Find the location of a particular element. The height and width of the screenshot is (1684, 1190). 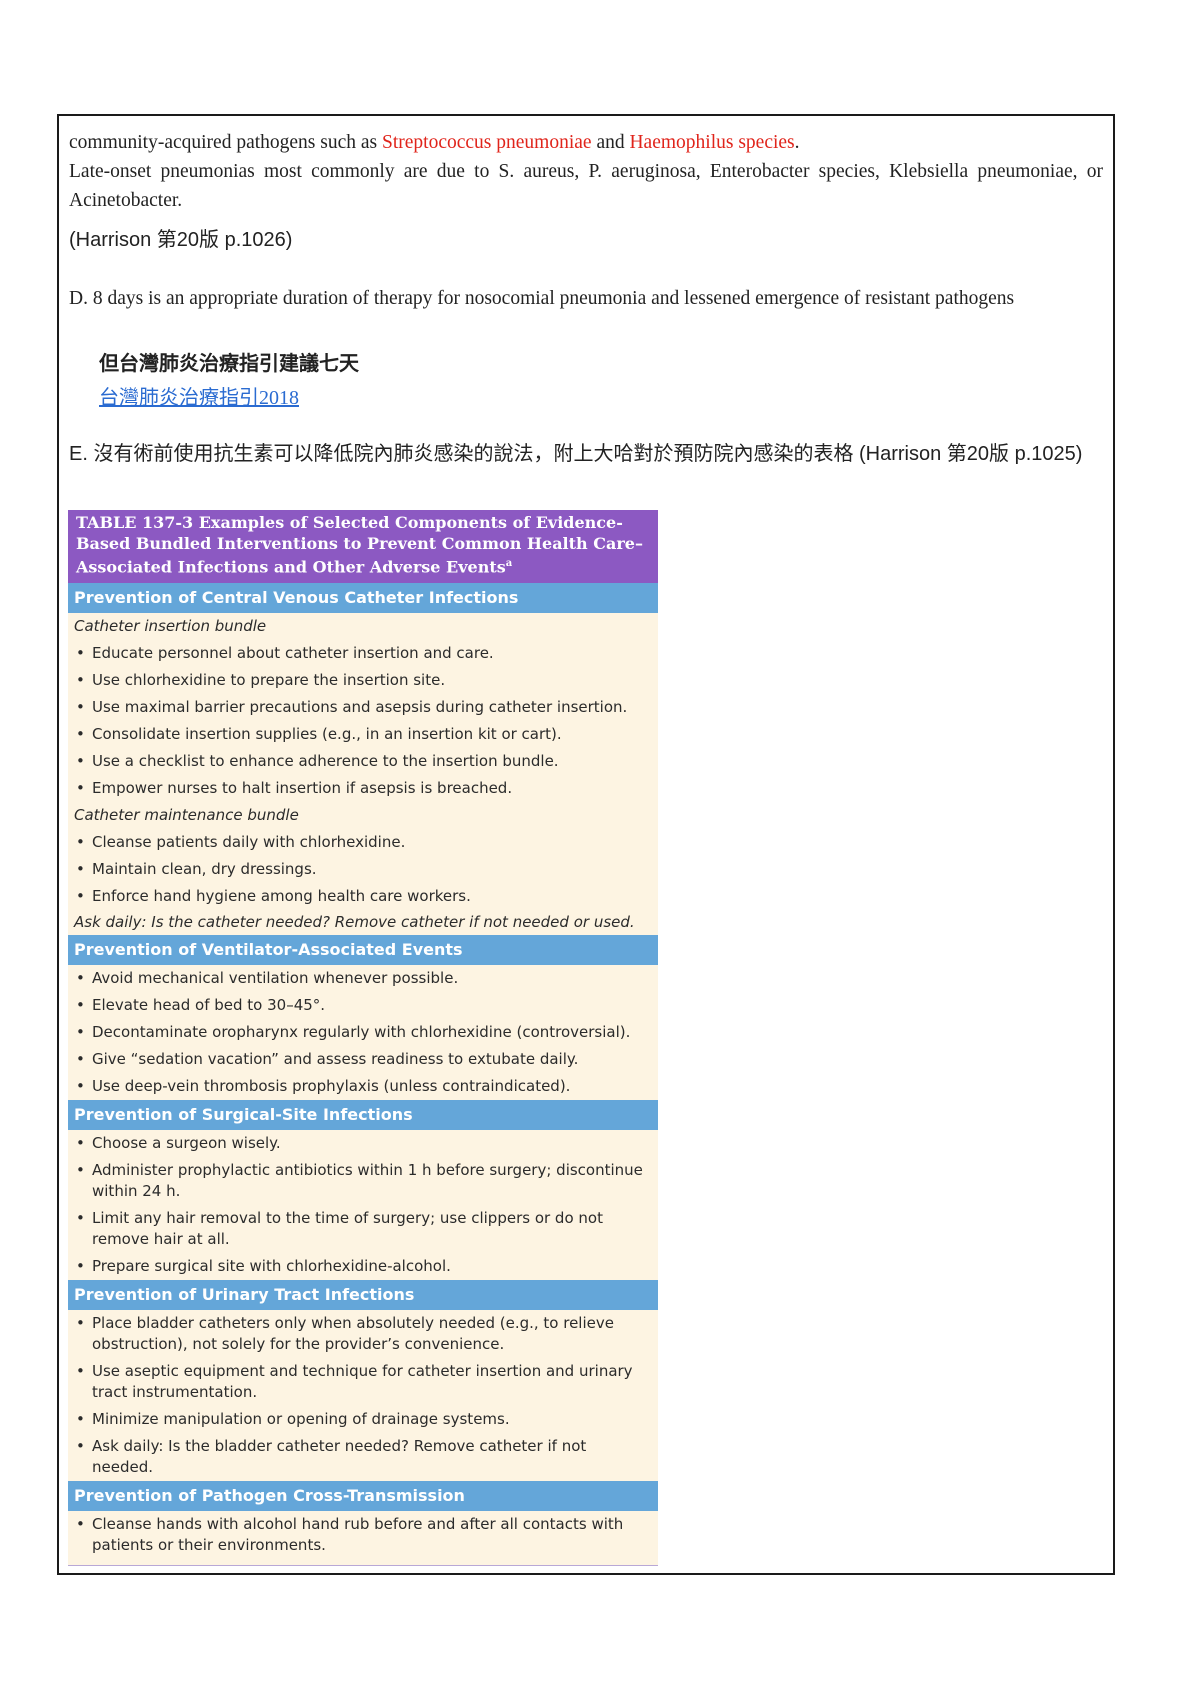

list-item: • Choose a surgeon wisely. is located at coordinates (363, 1143).